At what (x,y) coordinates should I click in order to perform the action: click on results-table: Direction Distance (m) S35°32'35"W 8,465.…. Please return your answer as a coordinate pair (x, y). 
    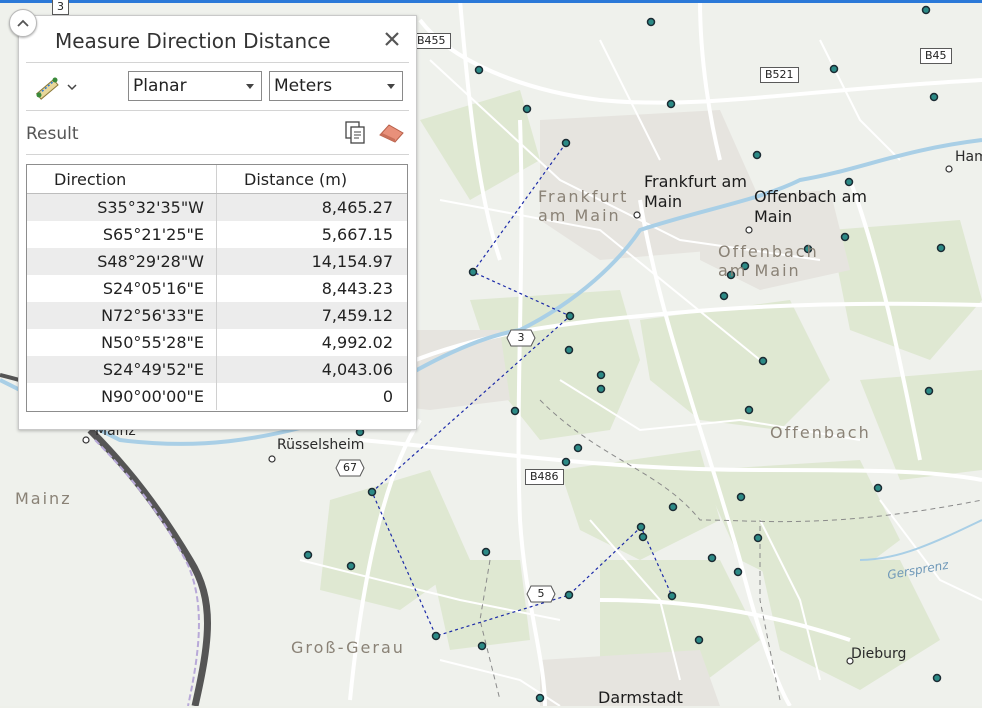
    Looking at the image, I should click on (217, 288).